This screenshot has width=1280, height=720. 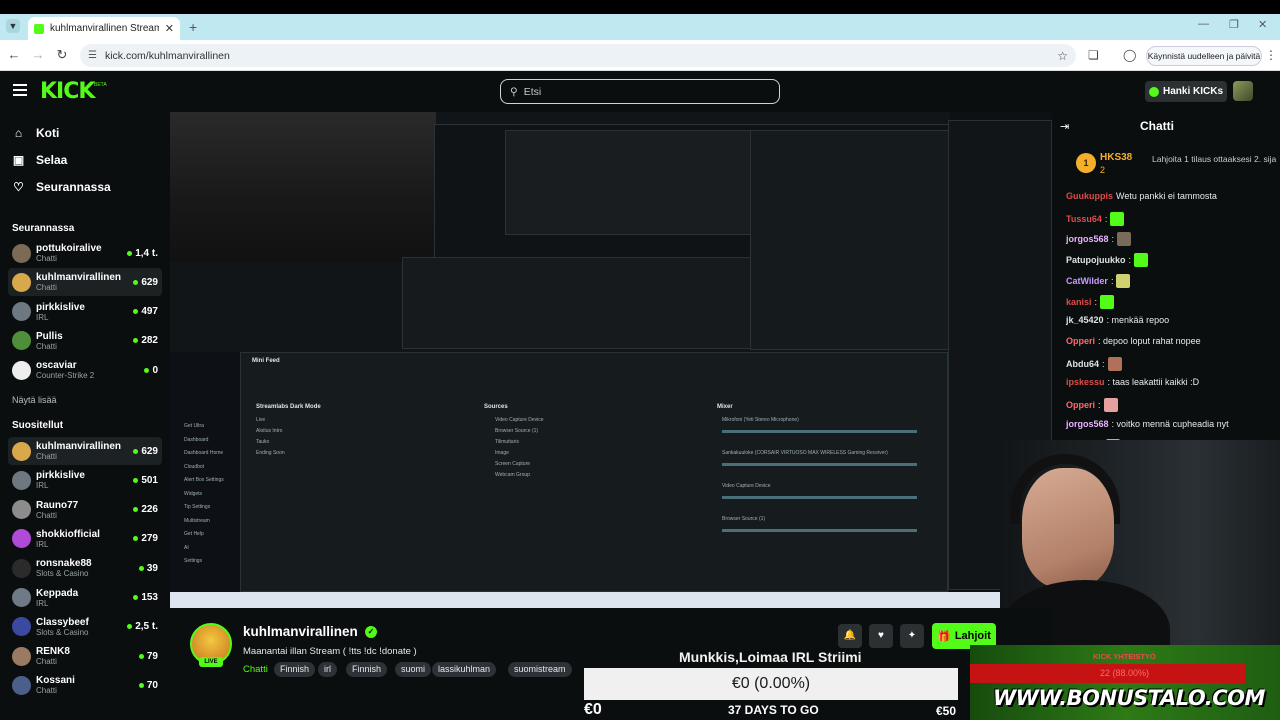 I want to click on restart-update-button: Käynnistä uudelleen ja päivitä, so click(x=1204, y=56).